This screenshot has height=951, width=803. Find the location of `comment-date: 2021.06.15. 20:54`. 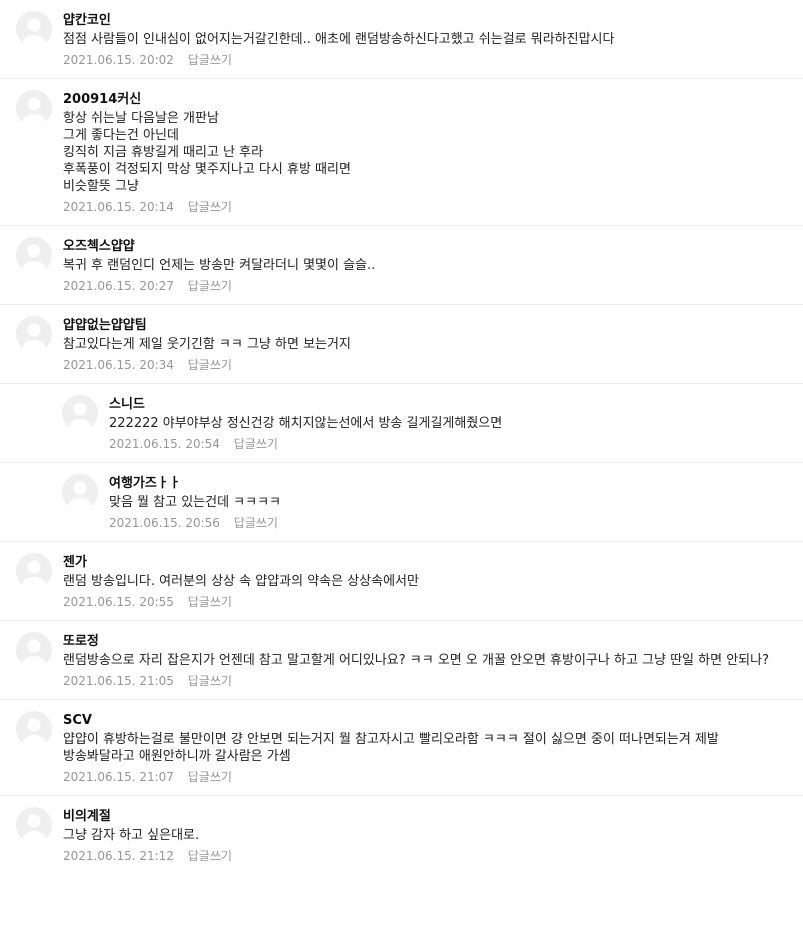

comment-date: 2021.06.15. 20:54 is located at coordinates (164, 444).